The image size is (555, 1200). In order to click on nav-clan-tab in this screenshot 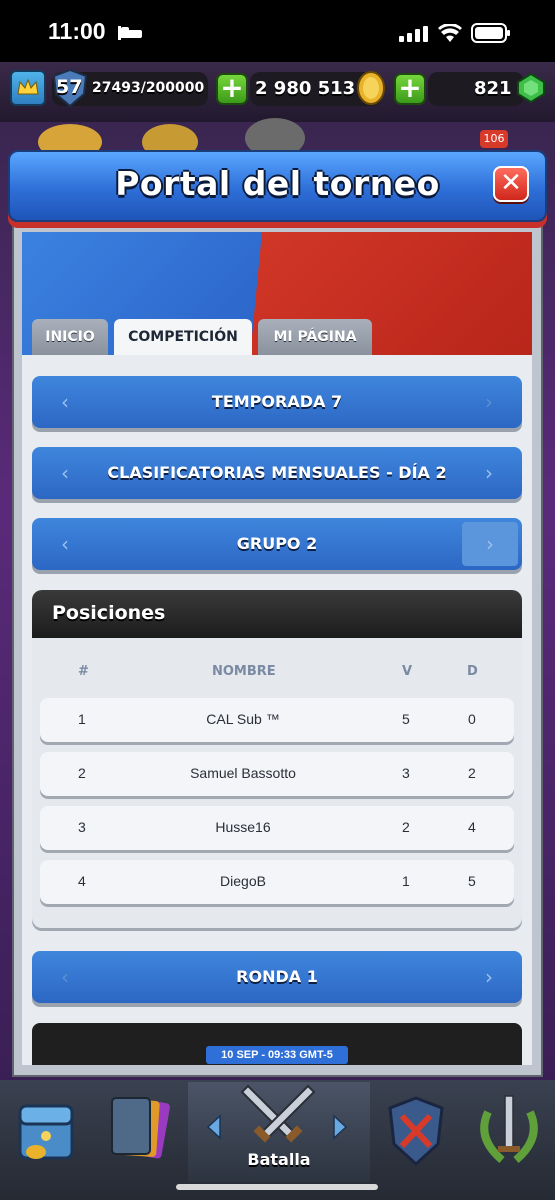, I will do `click(416, 1132)`.